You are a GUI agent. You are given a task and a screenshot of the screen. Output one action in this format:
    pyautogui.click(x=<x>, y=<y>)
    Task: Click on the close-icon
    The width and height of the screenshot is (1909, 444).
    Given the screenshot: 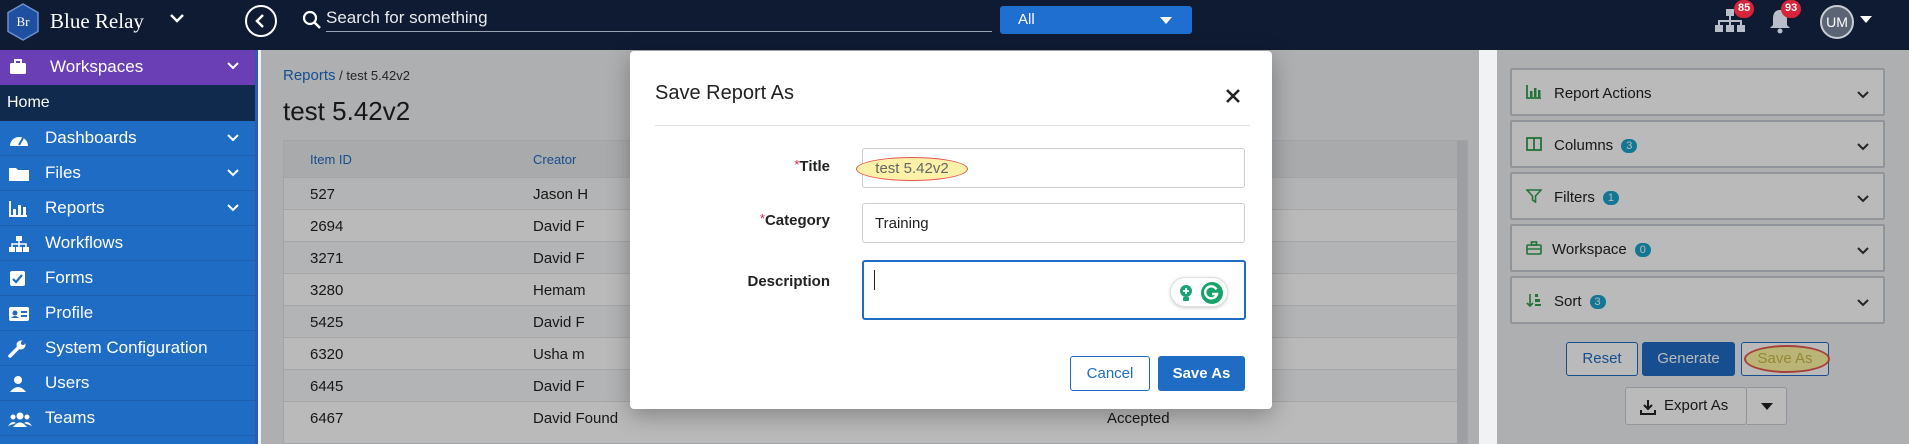 What is the action you would take?
    pyautogui.click(x=1233, y=96)
    